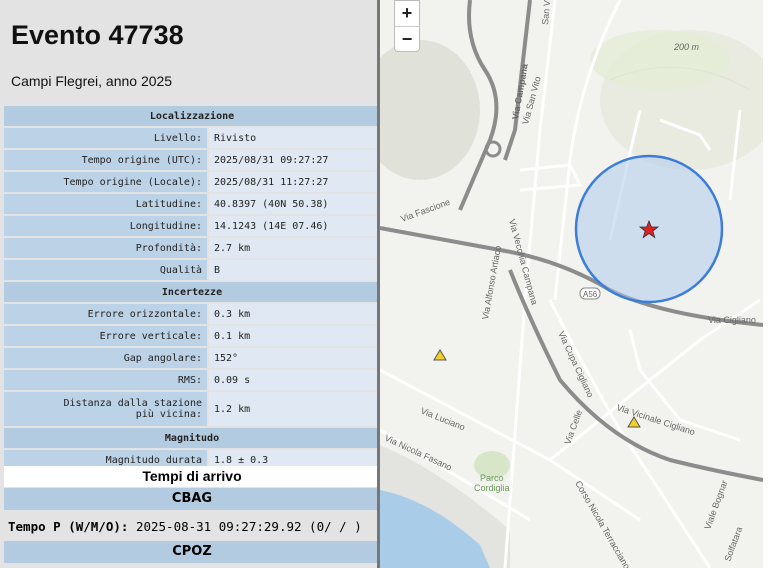 The height and width of the screenshot is (568, 770). Describe the element at coordinates (575, 364) in the screenshot. I see `map-label: Via Cupa Cigliano` at that location.